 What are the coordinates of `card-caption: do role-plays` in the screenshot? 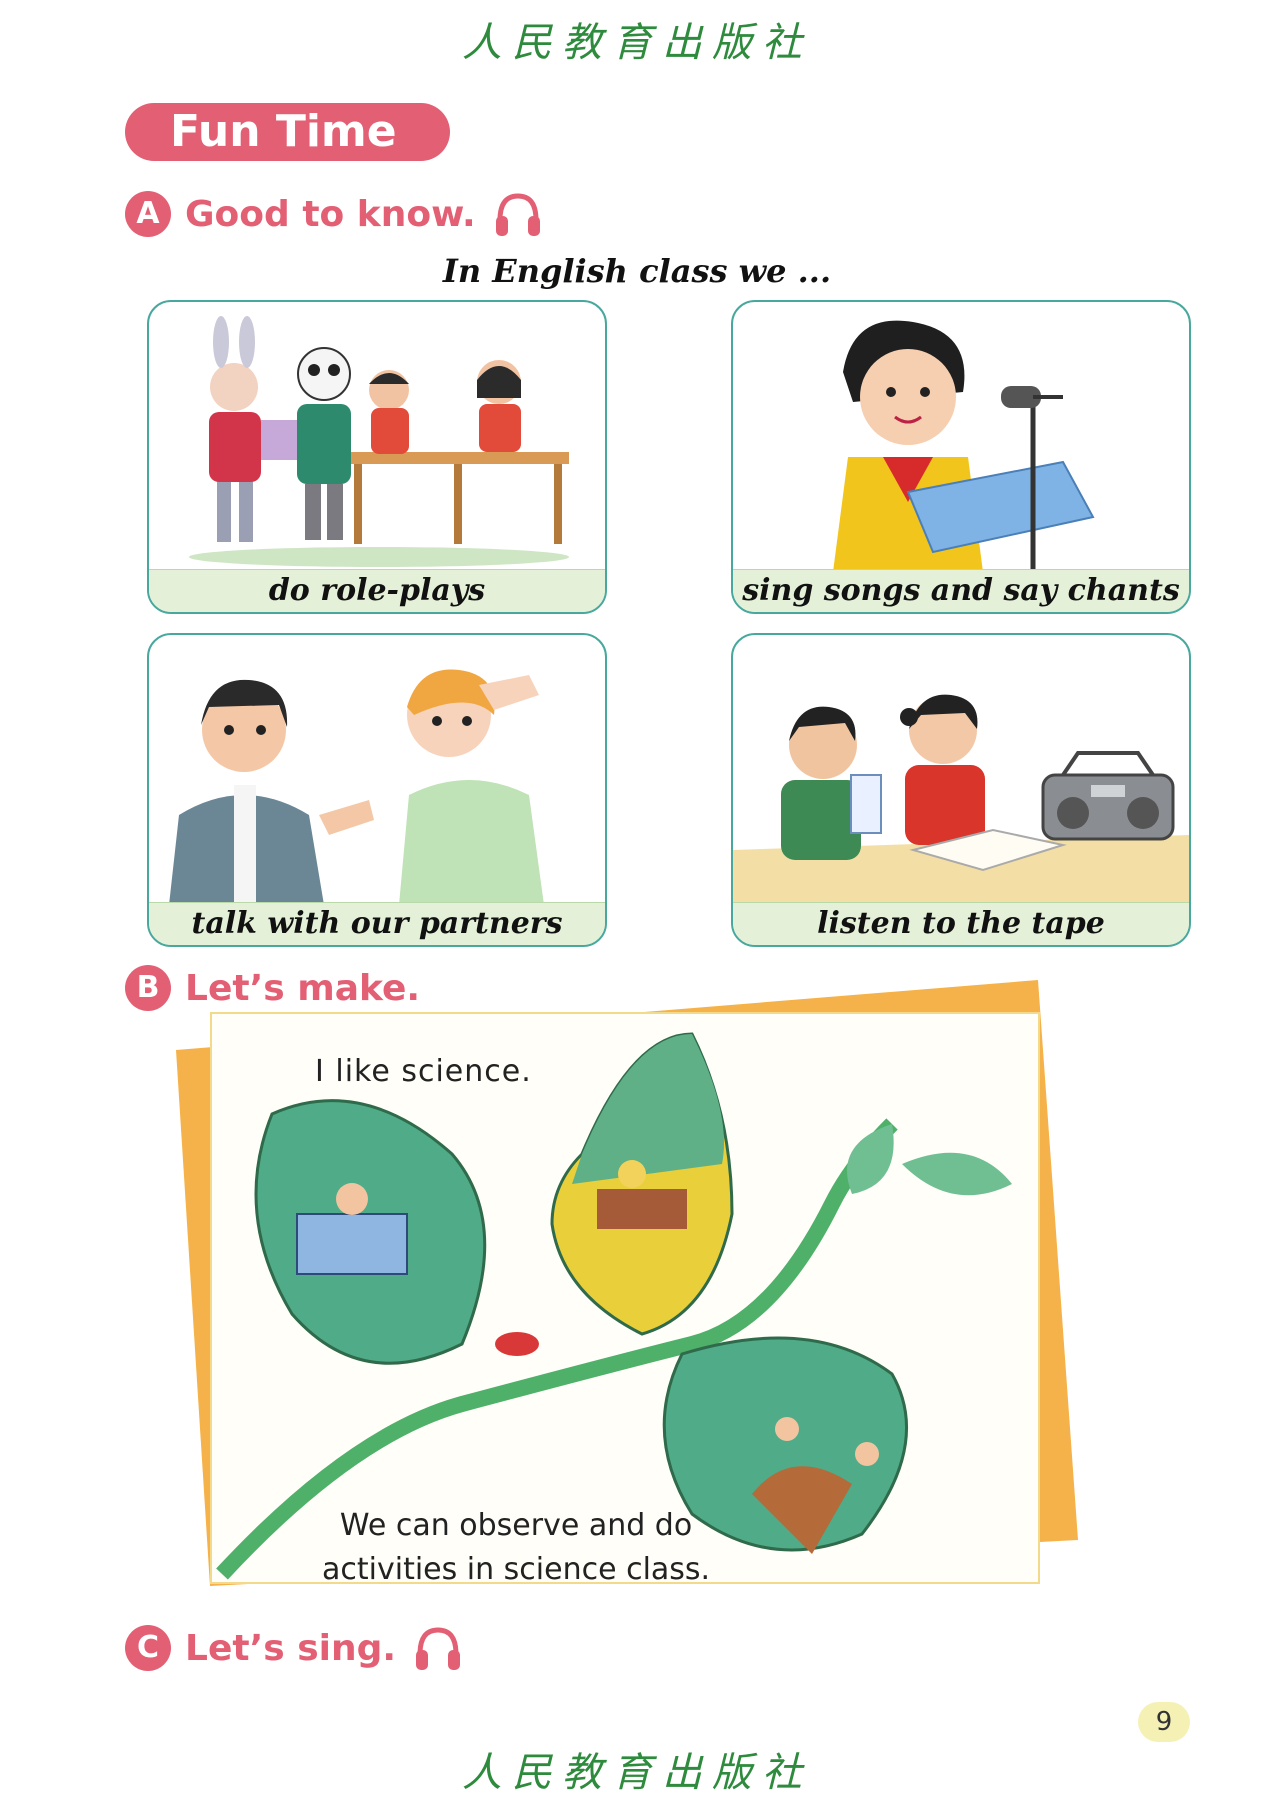 It's located at (377, 590).